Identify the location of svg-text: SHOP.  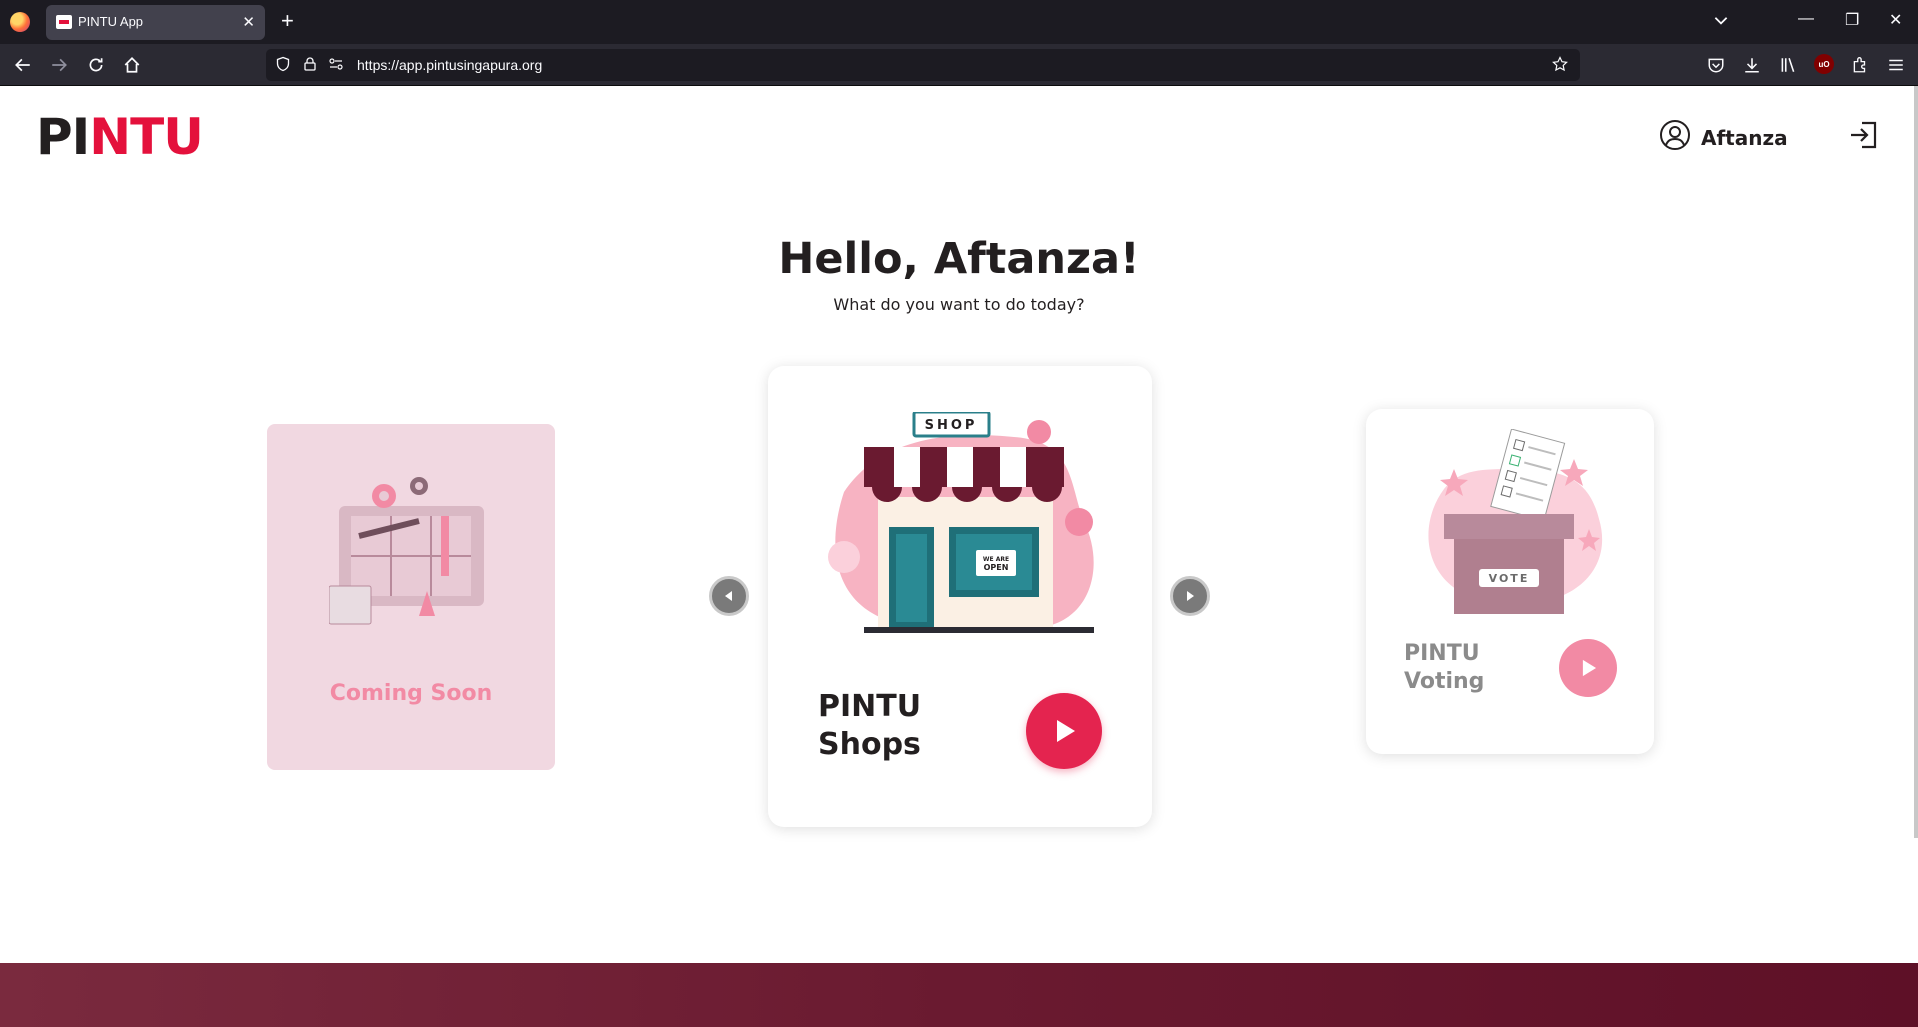
(951, 425).